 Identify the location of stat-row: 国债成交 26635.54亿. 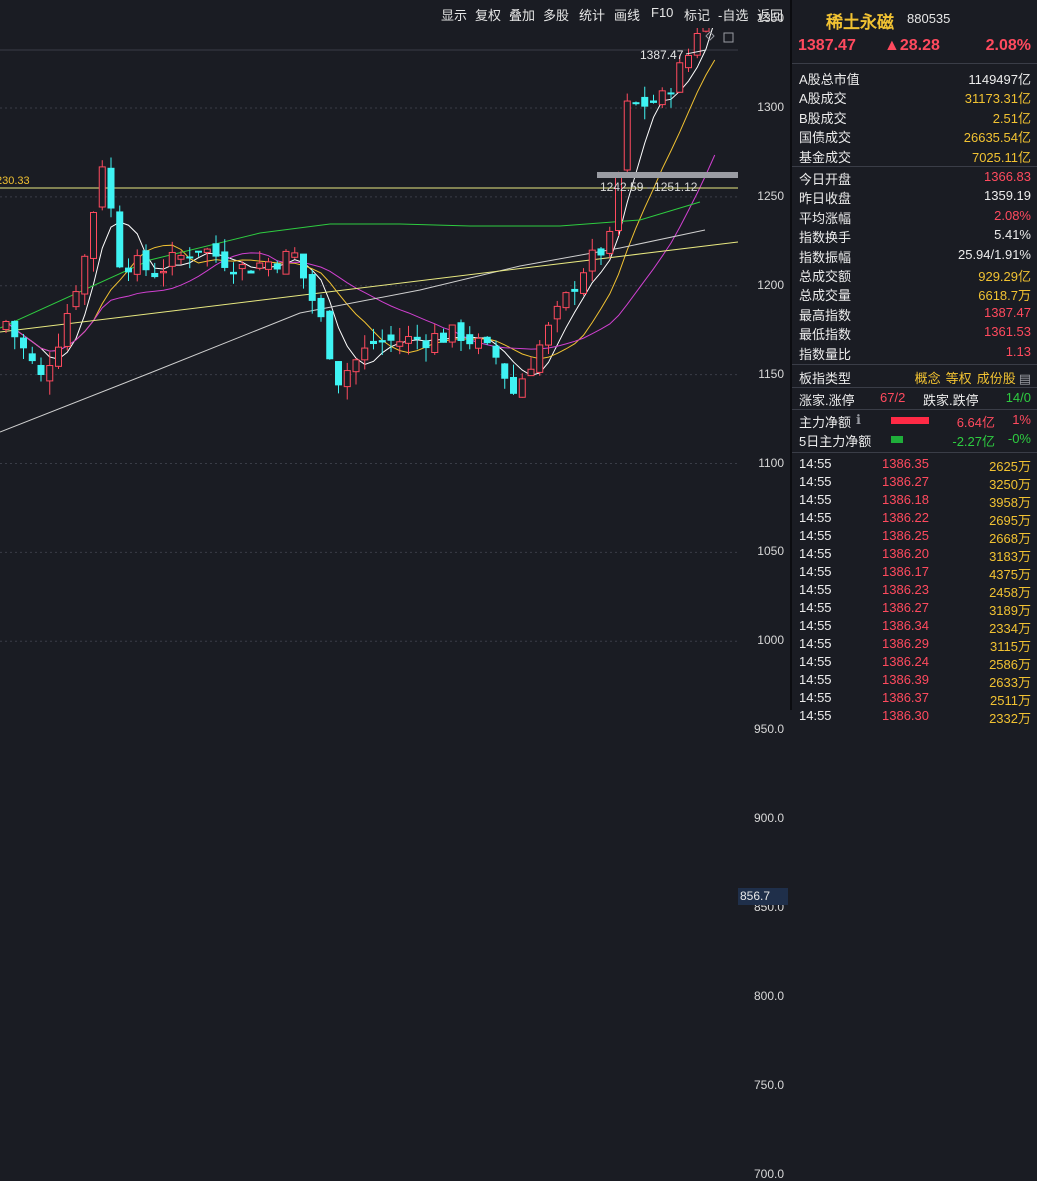
(914, 135).